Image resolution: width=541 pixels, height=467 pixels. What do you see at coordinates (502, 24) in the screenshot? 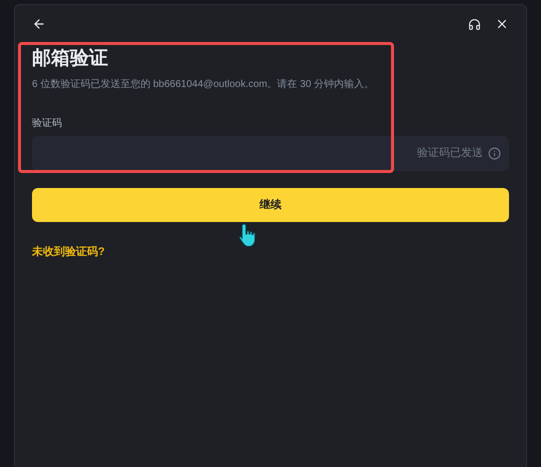
I see `close-icon` at bounding box center [502, 24].